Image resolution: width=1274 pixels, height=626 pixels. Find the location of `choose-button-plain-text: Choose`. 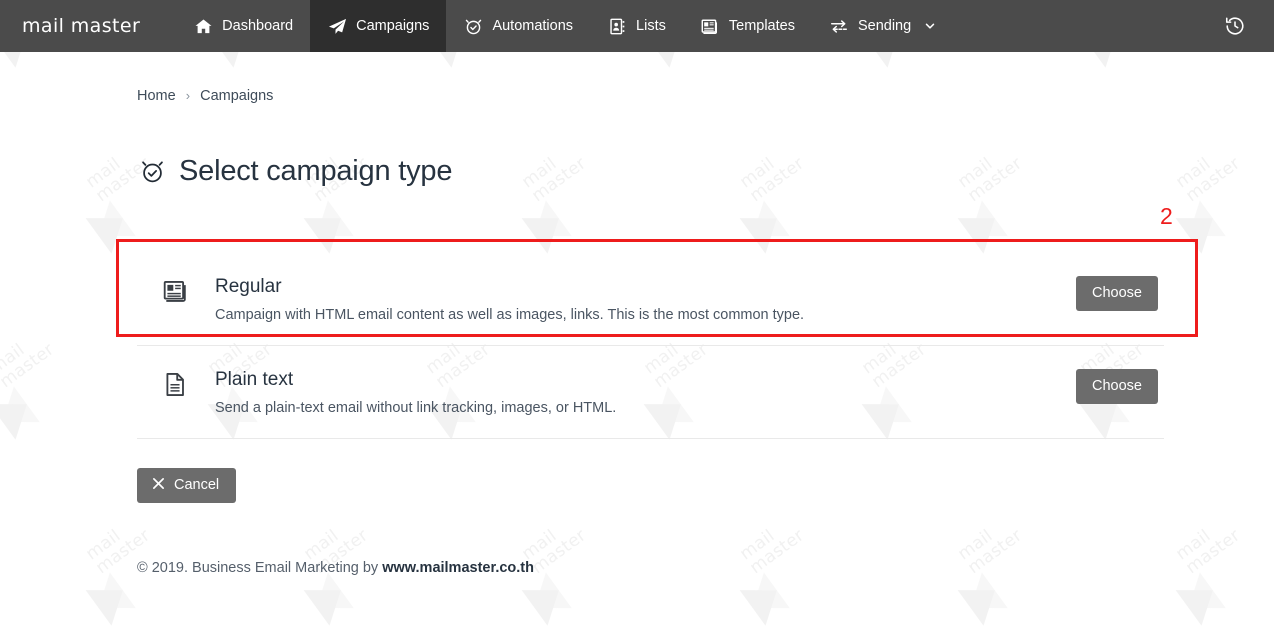

choose-button-plain-text: Choose is located at coordinates (1117, 386).